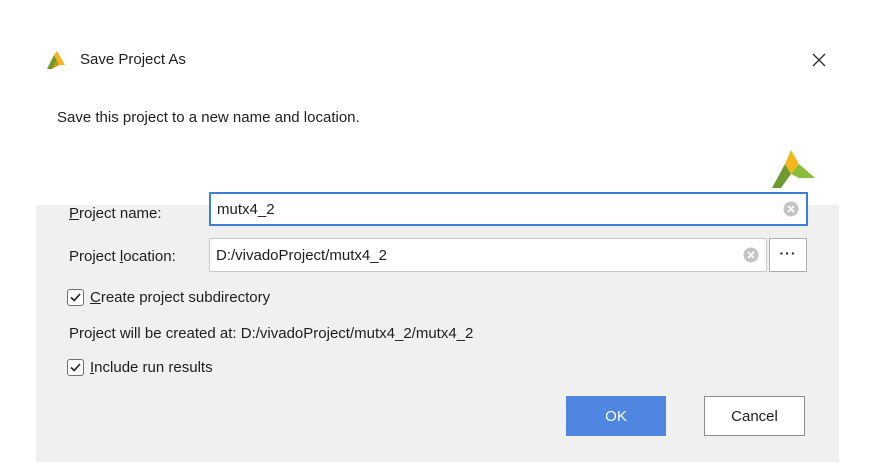  I want to click on project-location-input: D:/vivadoProject/mutx4_2, so click(488, 255).